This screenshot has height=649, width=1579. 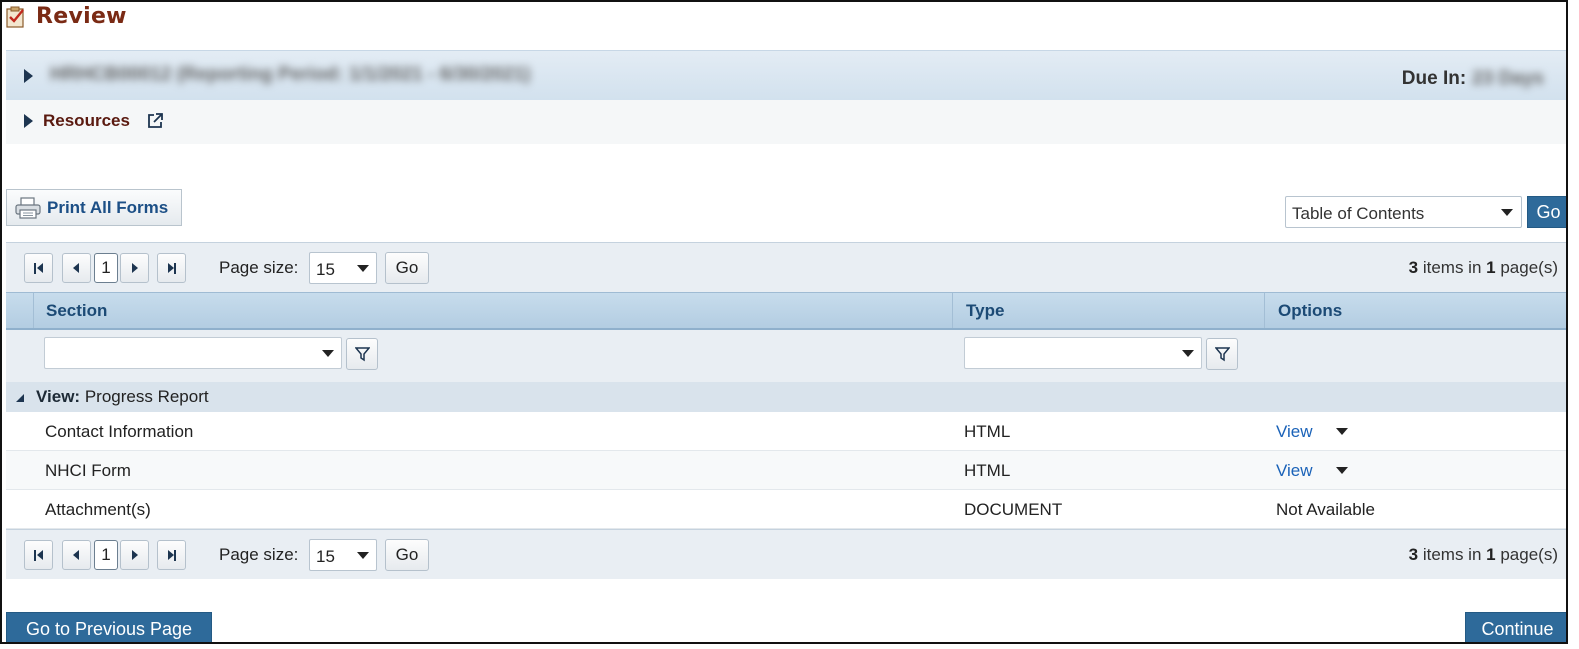 What do you see at coordinates (1358, 213) in the screenshot?
I see `toc-selected-value: Table of Contents` at bounding box center [1358, 213].